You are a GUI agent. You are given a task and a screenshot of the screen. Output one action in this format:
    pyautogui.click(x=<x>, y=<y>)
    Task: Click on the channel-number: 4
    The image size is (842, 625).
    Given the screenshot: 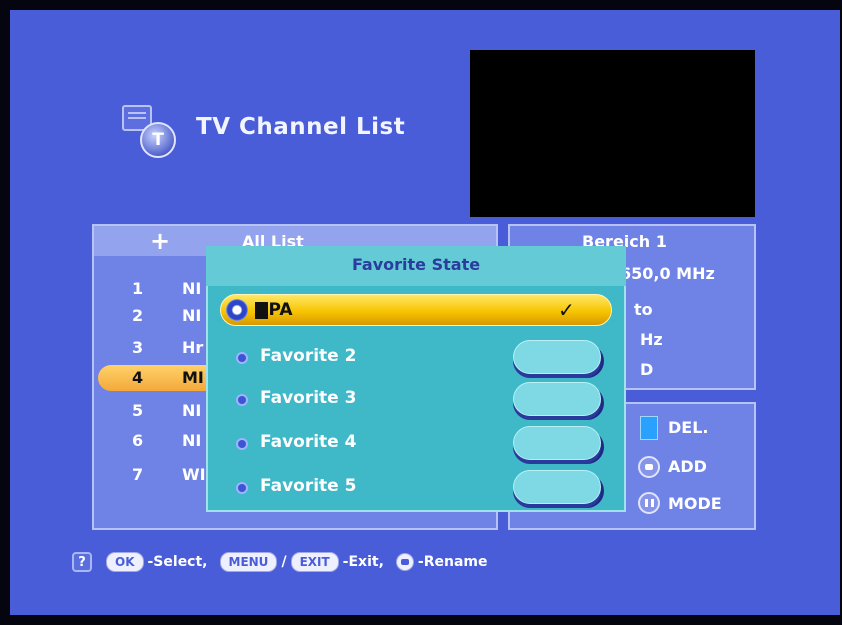 What is the action you would take?
    pyautogui.click(x=138, y=377)
    